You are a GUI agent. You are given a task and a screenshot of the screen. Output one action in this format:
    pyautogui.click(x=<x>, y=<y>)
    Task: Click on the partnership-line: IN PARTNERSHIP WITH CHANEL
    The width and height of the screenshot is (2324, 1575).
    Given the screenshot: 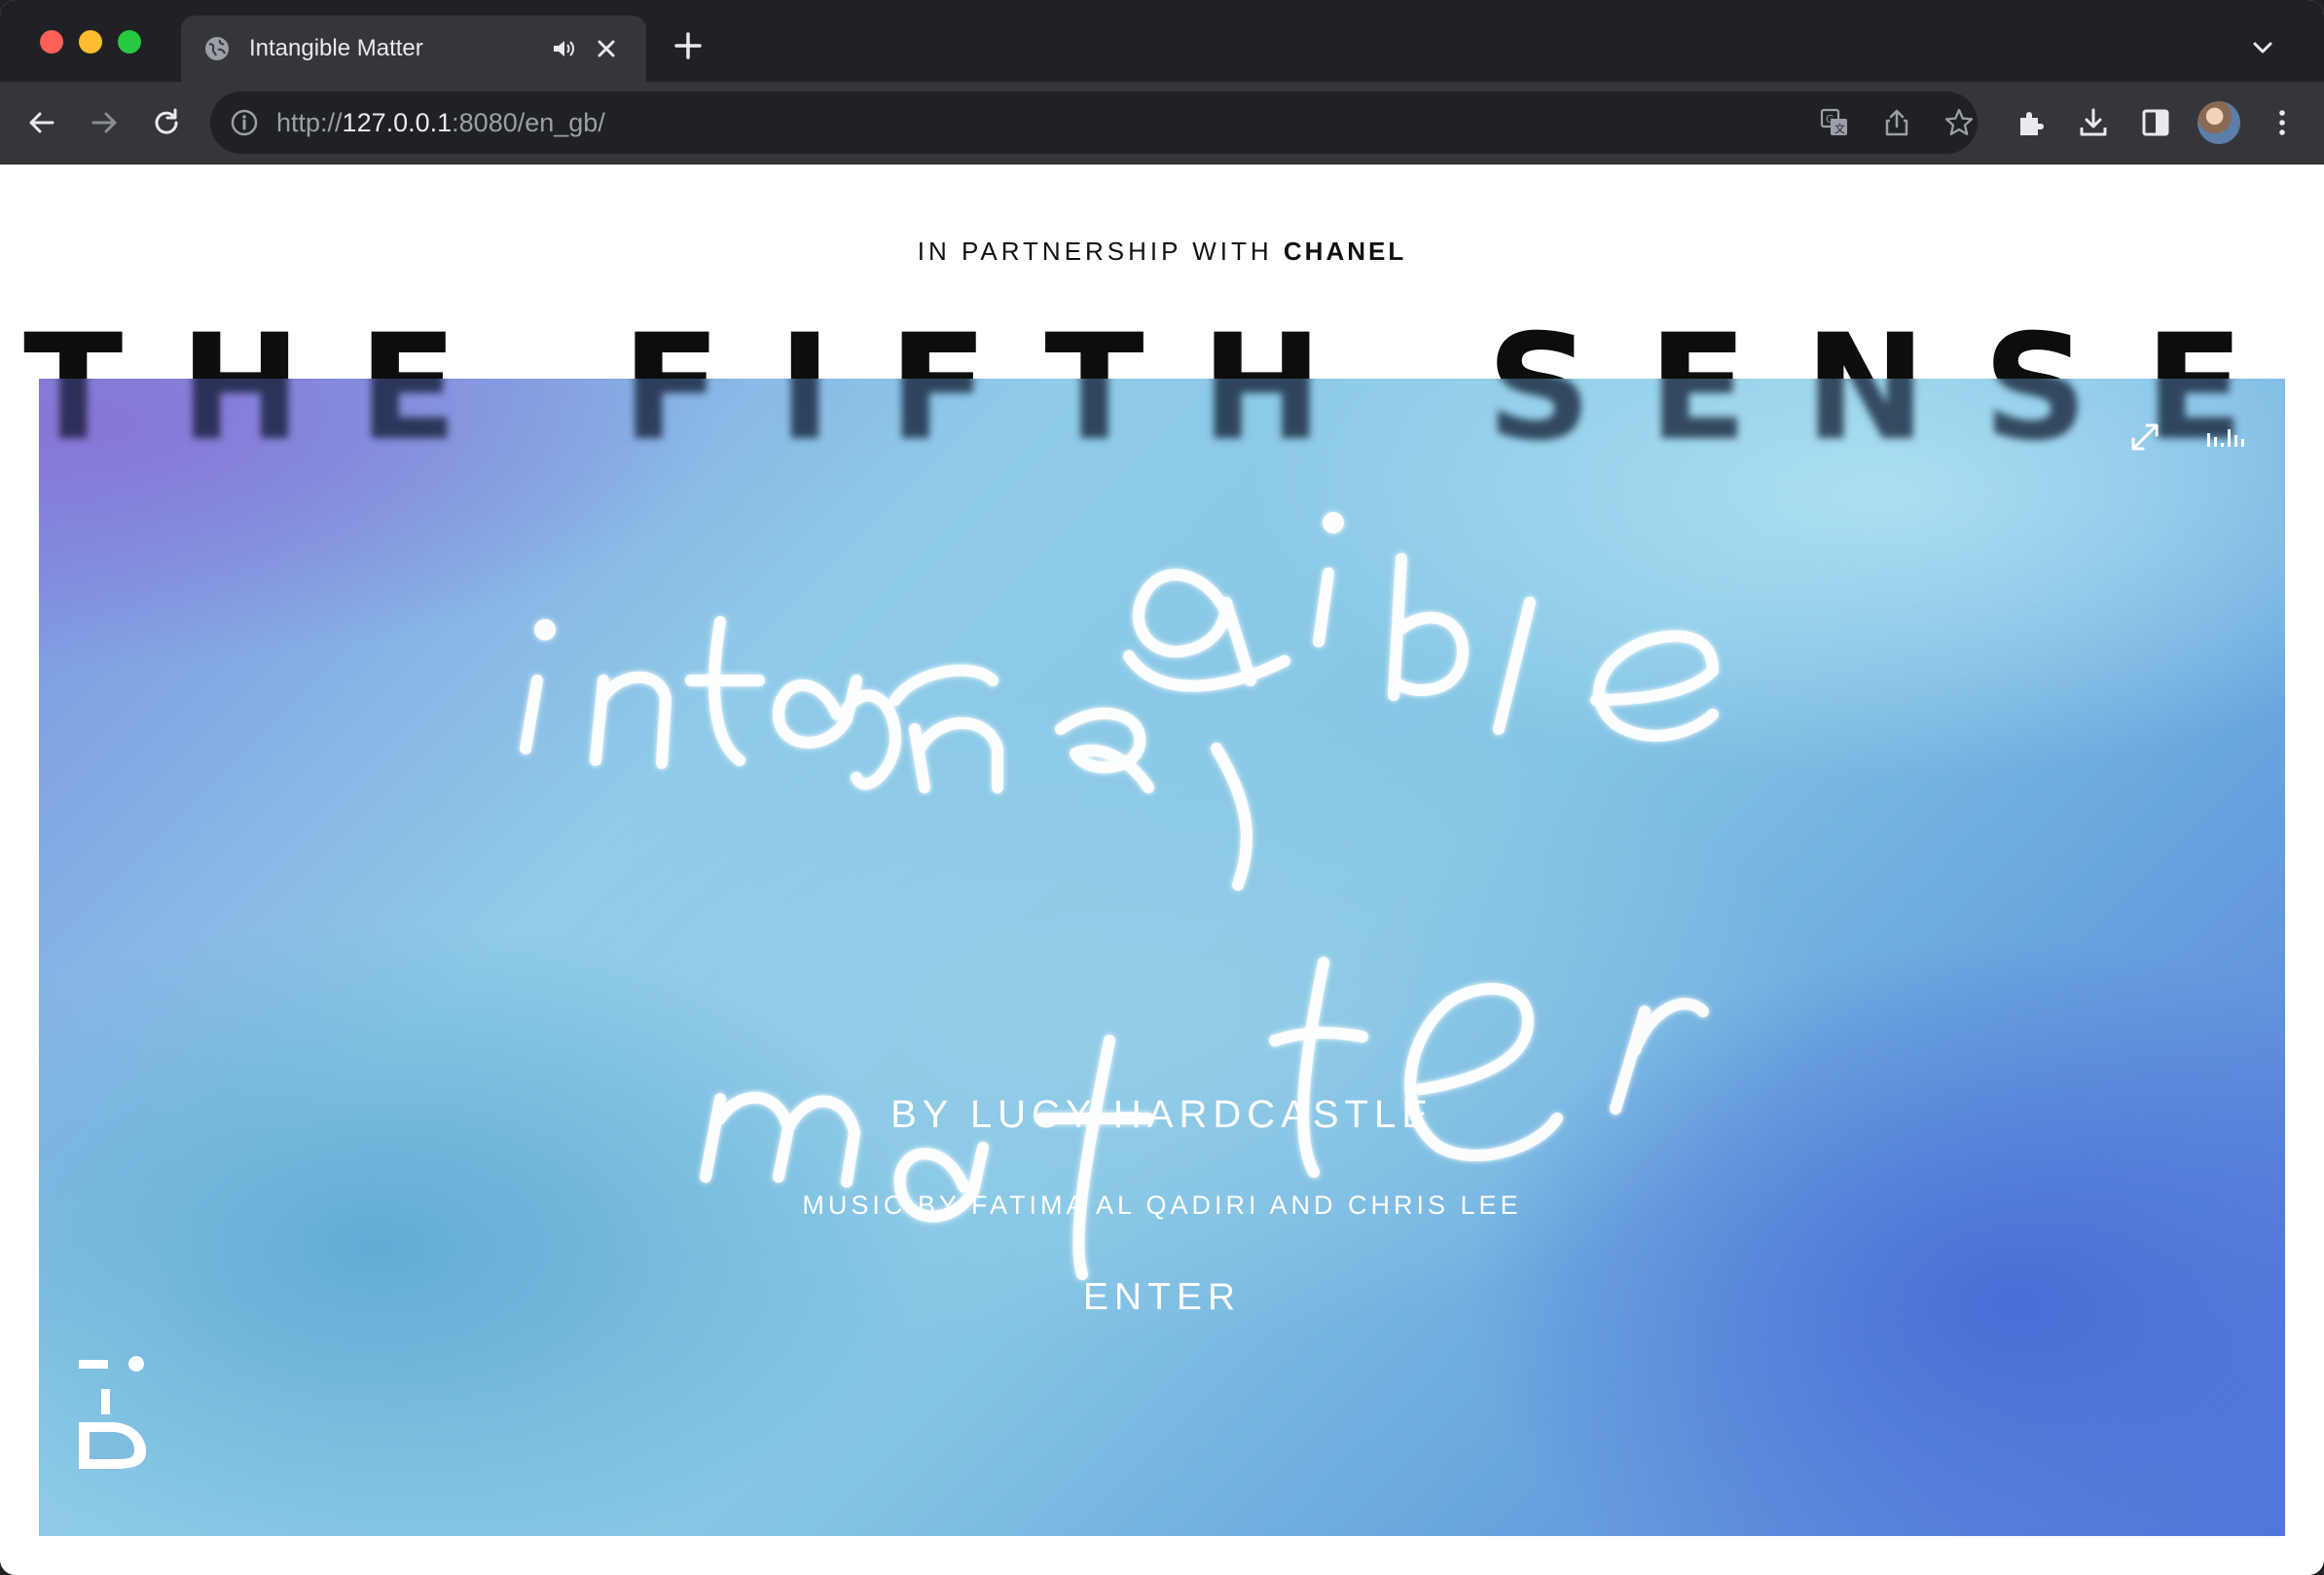 What is the action you would take?
    pyautogui.click(x=1162, y=252)
    